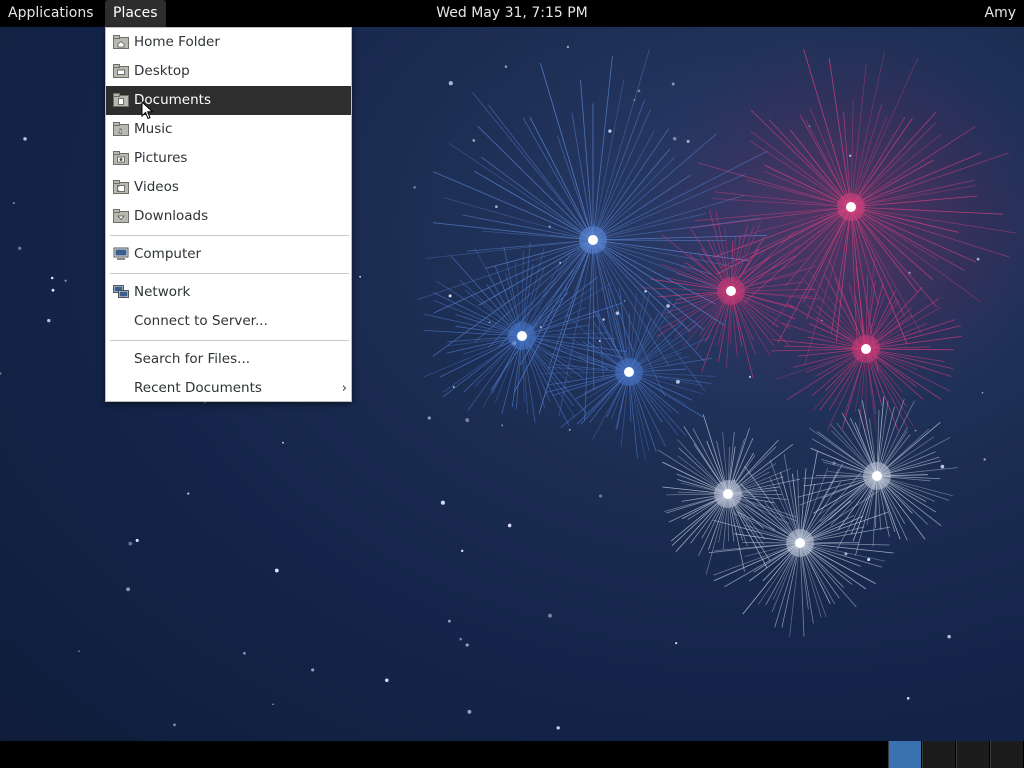  I want to click on music-folder-icon: ♫, so click(121, 129).